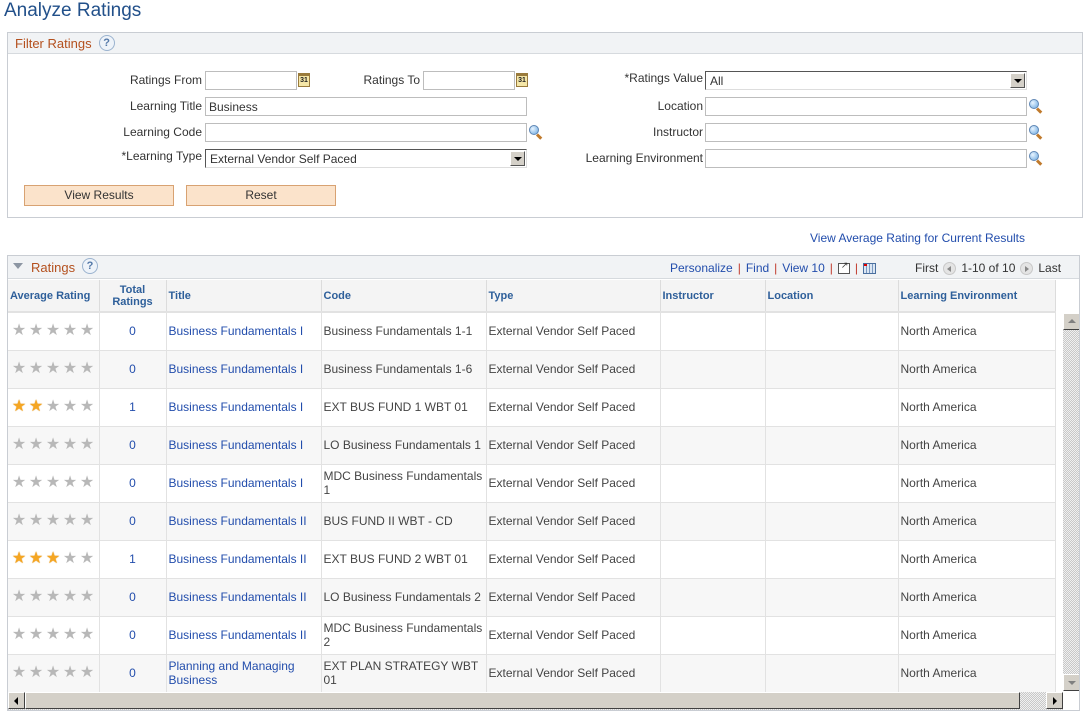 The height and width of the screenshot is (715, 1087). Describe the element at coordinates (133, 296) in the screenshot. I see `column-header-total-ratings: Total Ratings` at that location.